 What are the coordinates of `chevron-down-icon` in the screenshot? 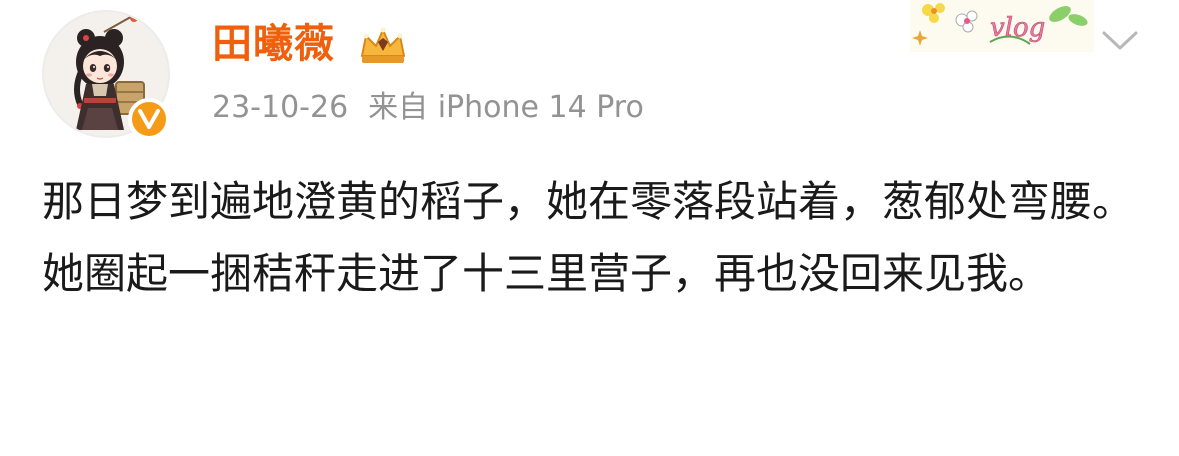 It's located at (1120, 40).